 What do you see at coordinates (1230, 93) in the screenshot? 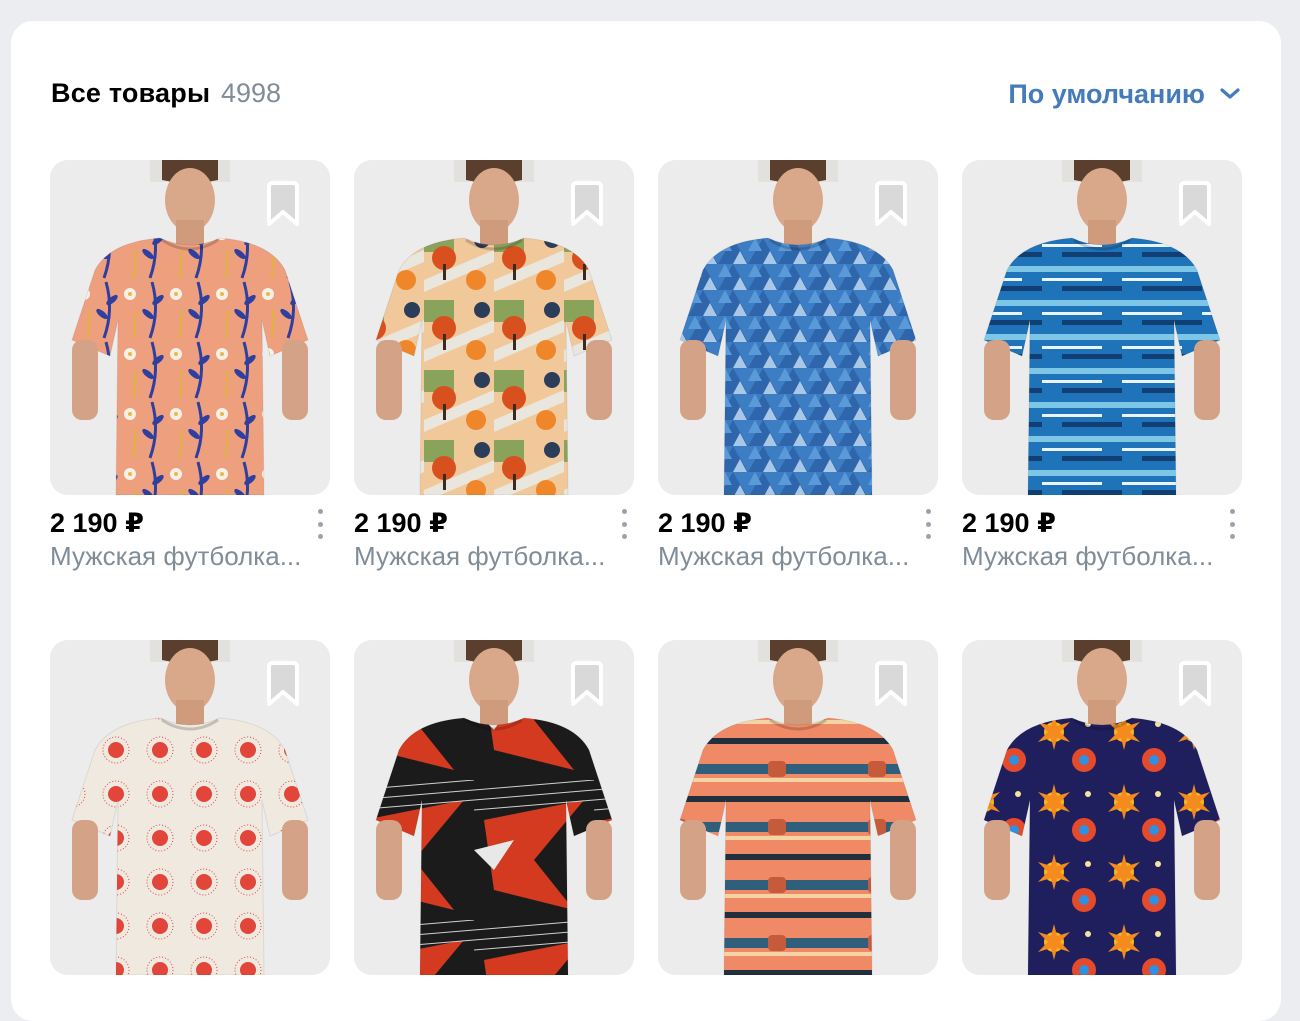
I see `chevron-down-icon` at bounding box center [1230, 93].